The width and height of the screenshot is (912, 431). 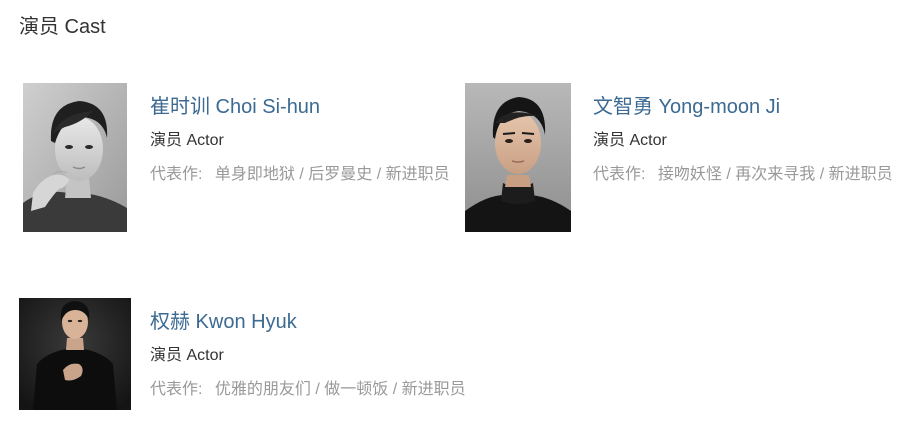 I want to click on work-link: 优雅的朋友们, so click(x=263, y=389).